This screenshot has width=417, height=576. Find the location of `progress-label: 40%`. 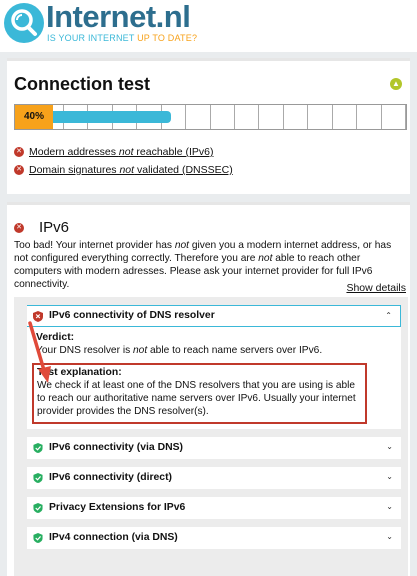

progress-label: 40% is located at coordinates (34, 117).